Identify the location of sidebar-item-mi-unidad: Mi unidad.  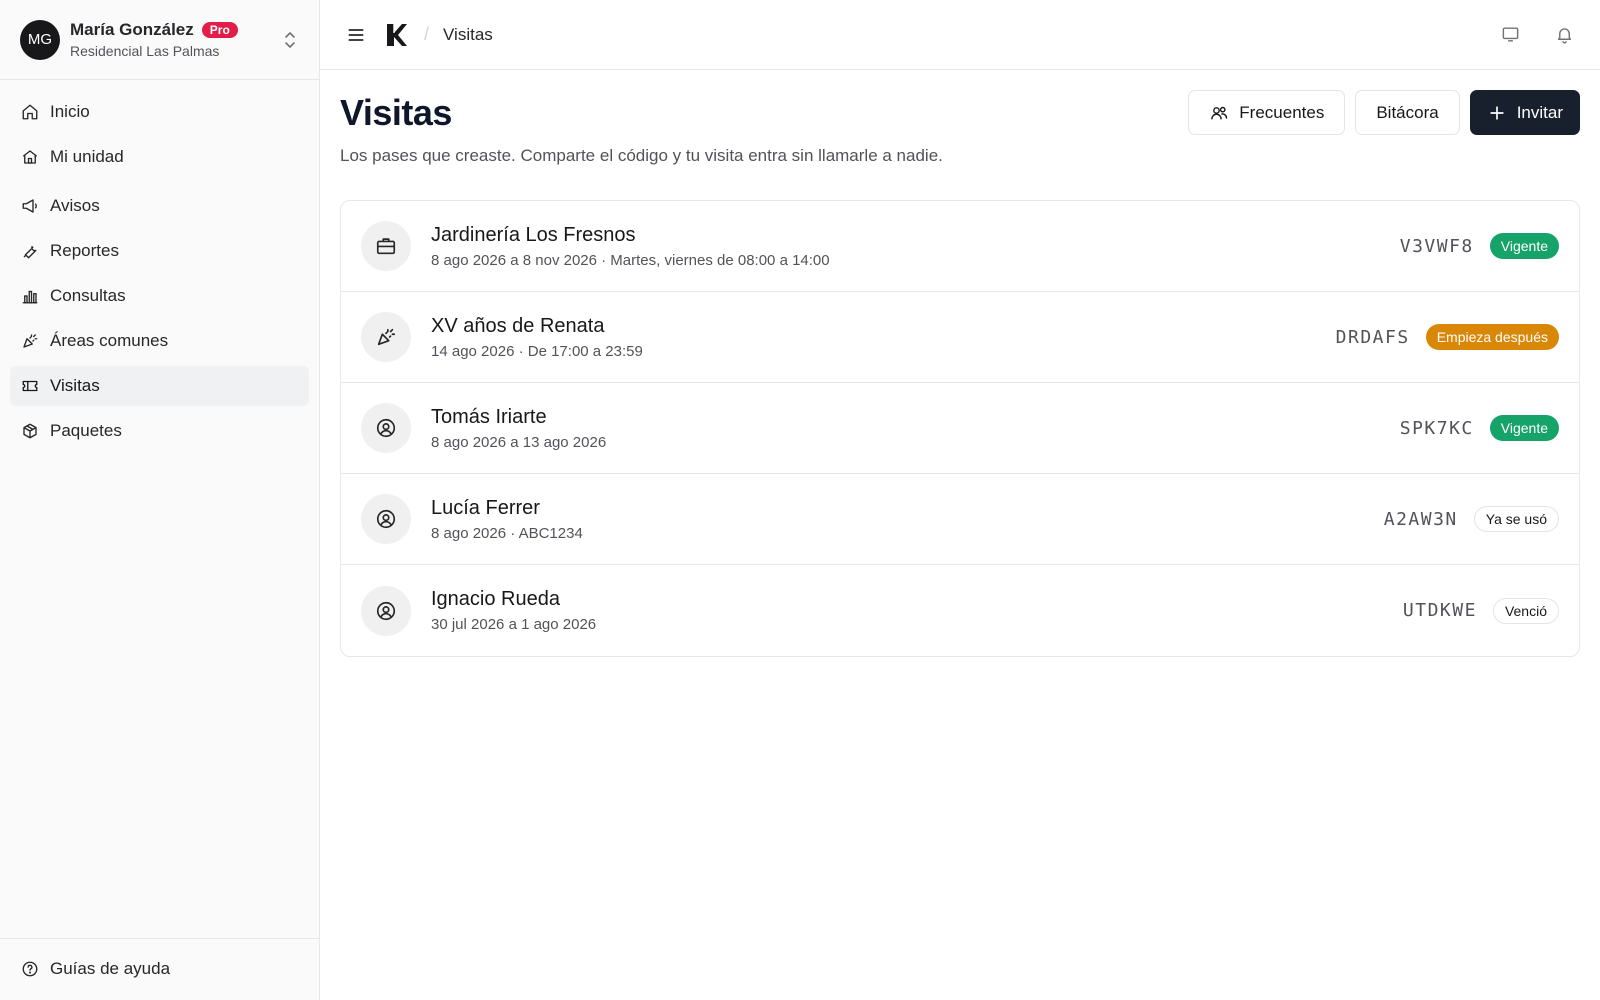
(159, 157).